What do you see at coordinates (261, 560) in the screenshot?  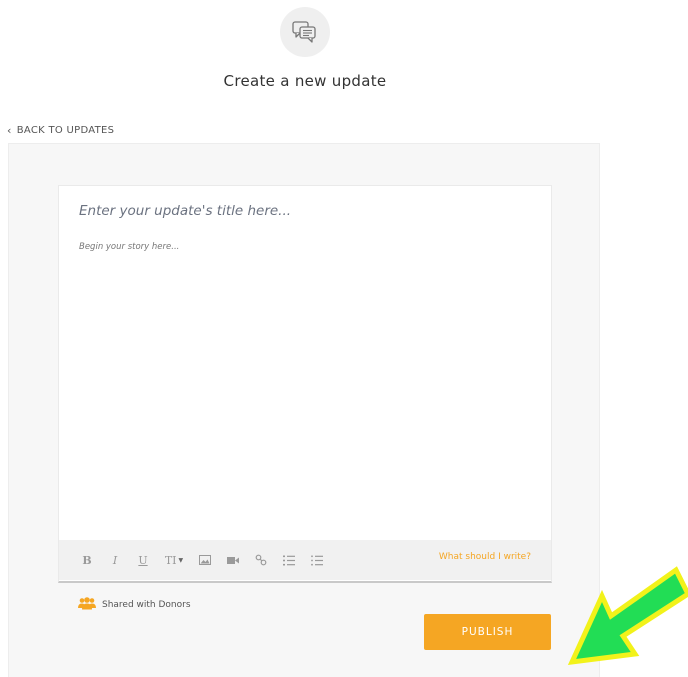 I see `link-icon` at bounding box center [261, 560].